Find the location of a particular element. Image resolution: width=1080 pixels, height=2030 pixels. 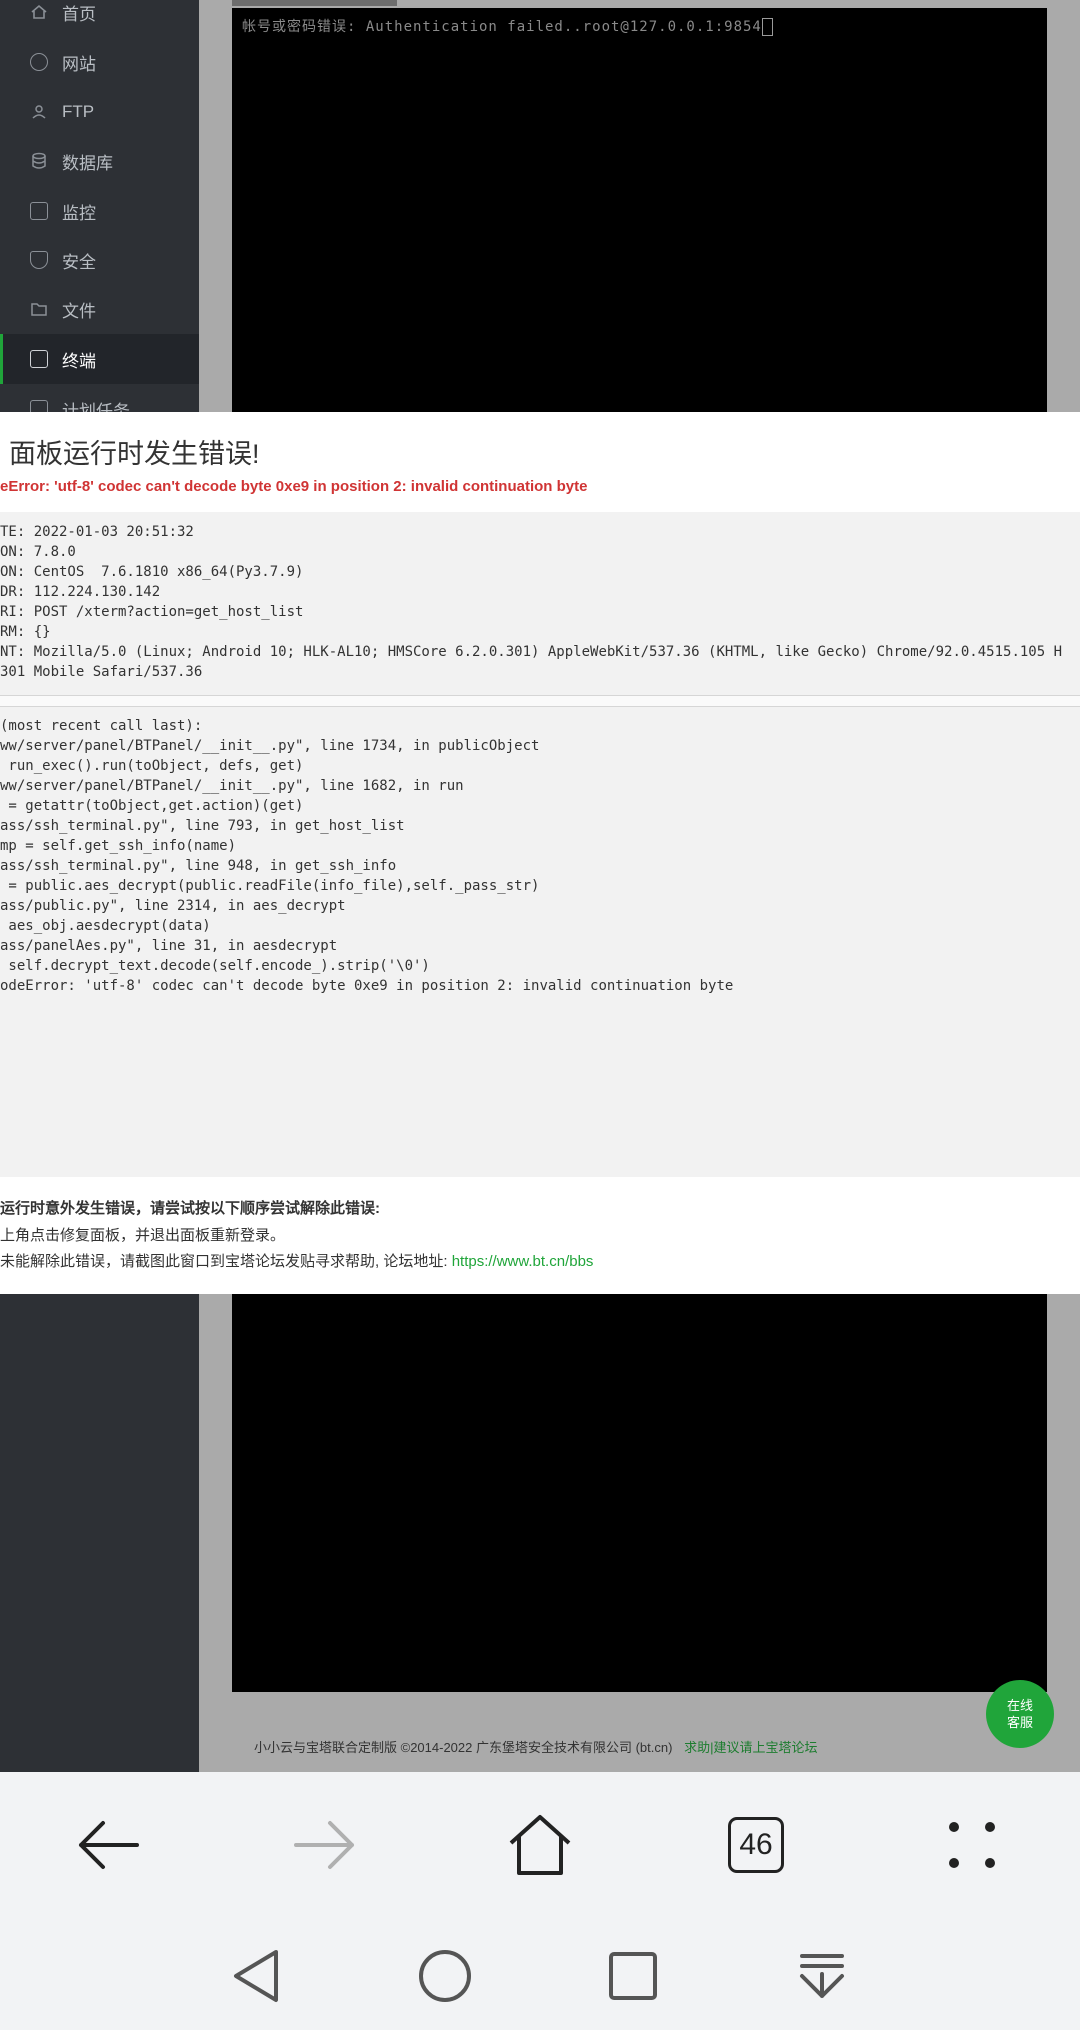

sidebar-item-label: 监控 is located at coordinates (79, 213).